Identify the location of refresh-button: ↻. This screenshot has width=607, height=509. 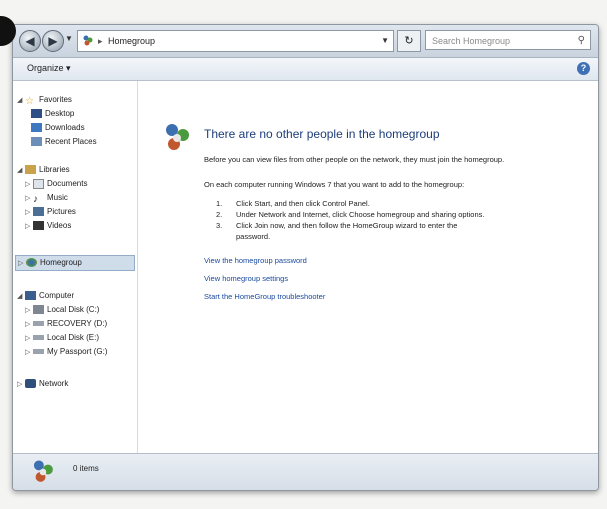
(409, 41).